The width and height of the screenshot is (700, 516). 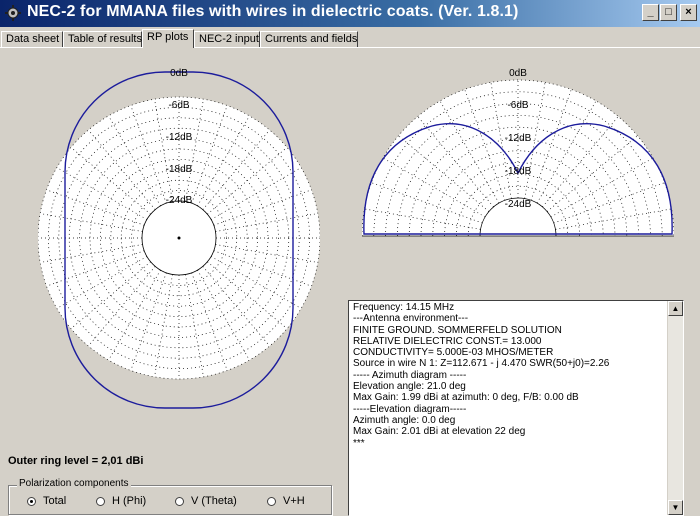 What do you see at coordinates (32, 39) in the screenshot?
I see `tab-data-sheet: Data sheet` at bounding box center [32, 39].